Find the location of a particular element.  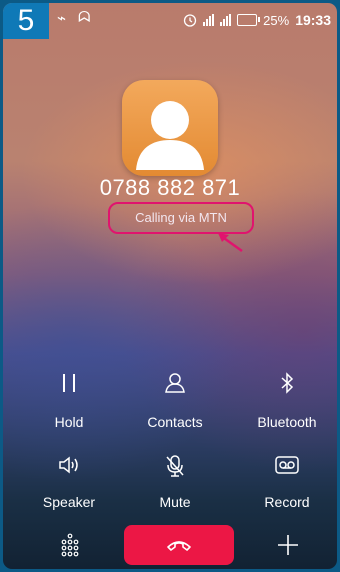

dialpad-icon is located at coordinates (70, 545).